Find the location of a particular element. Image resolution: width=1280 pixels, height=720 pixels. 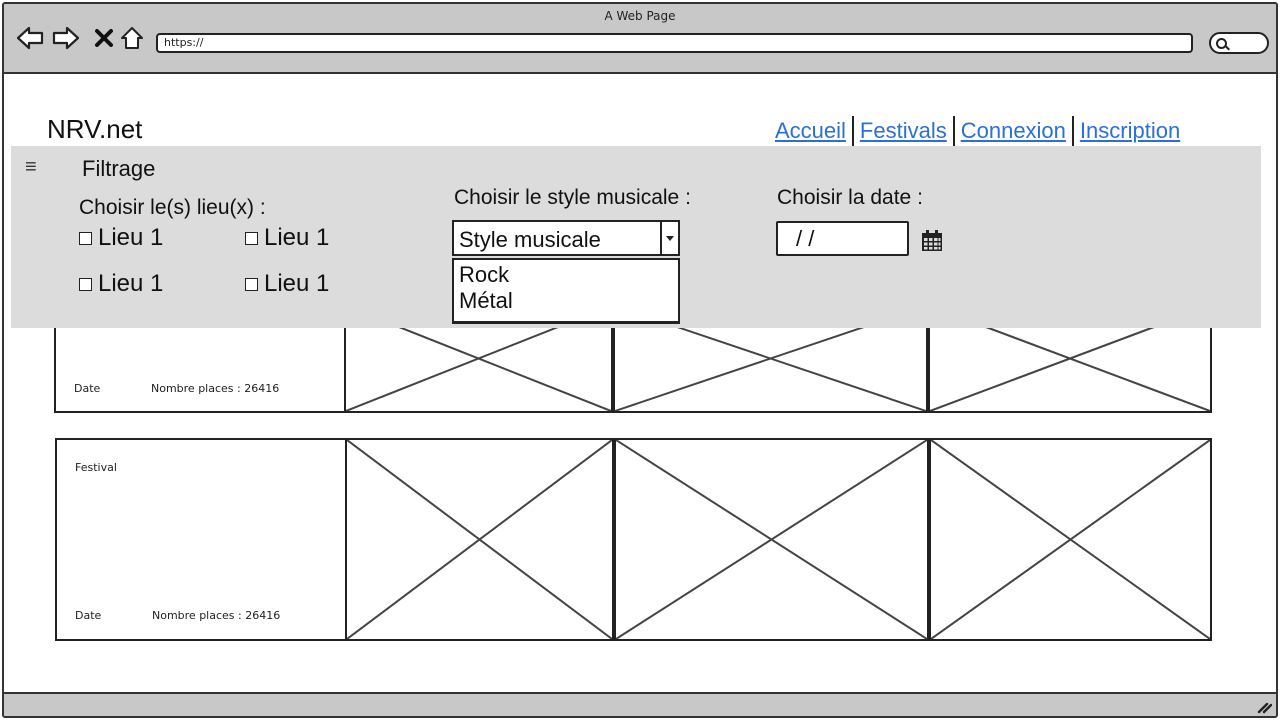

search-field is located at coordinates (1239, 43).